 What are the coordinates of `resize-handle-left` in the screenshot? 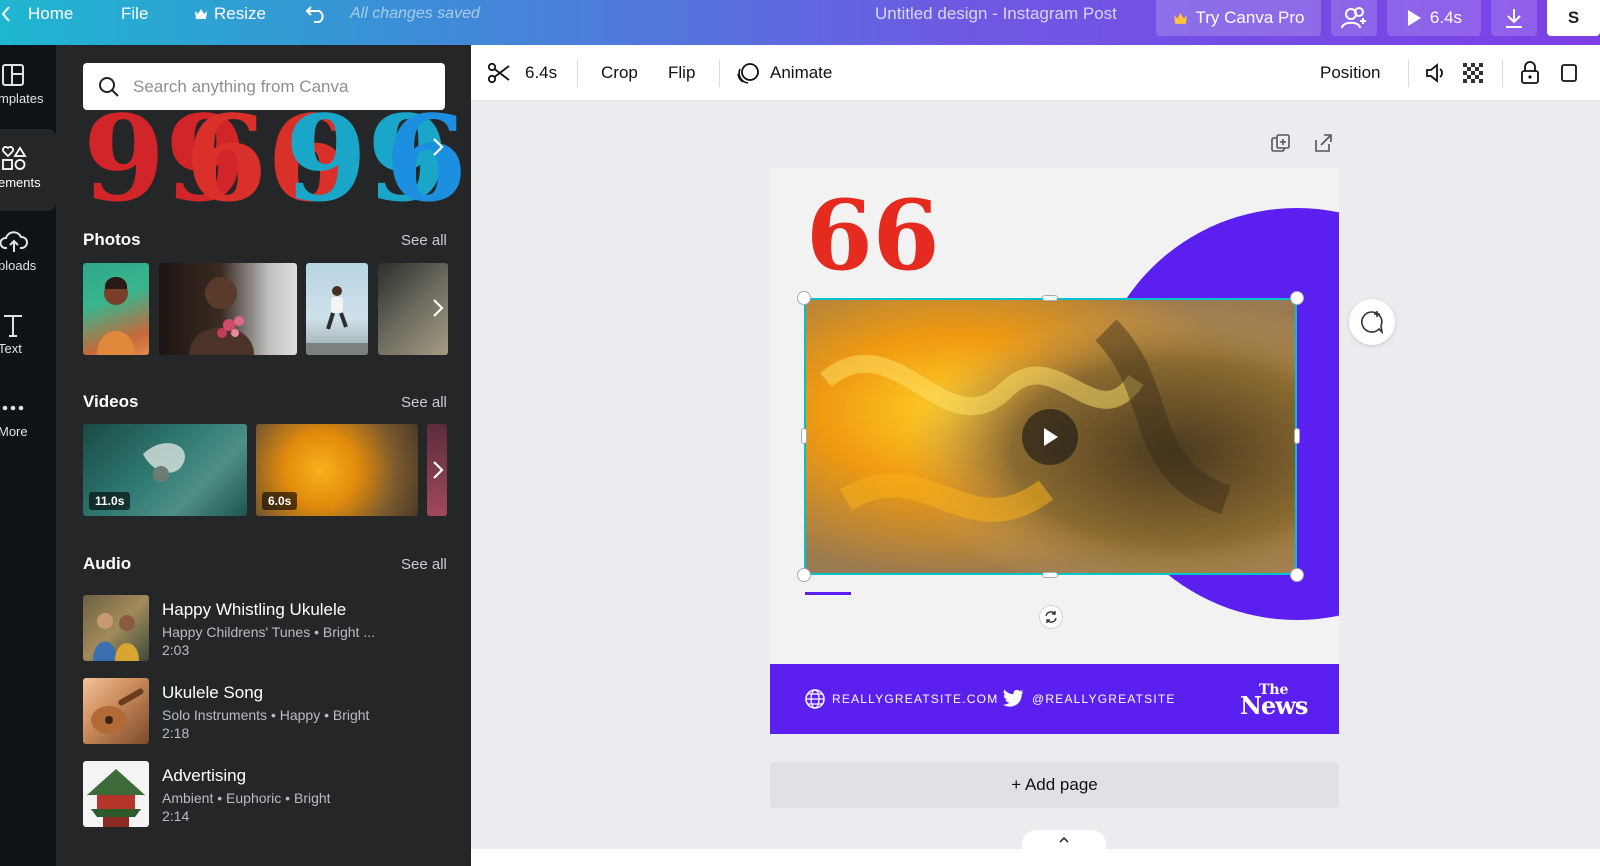 It's located at (804, 436).